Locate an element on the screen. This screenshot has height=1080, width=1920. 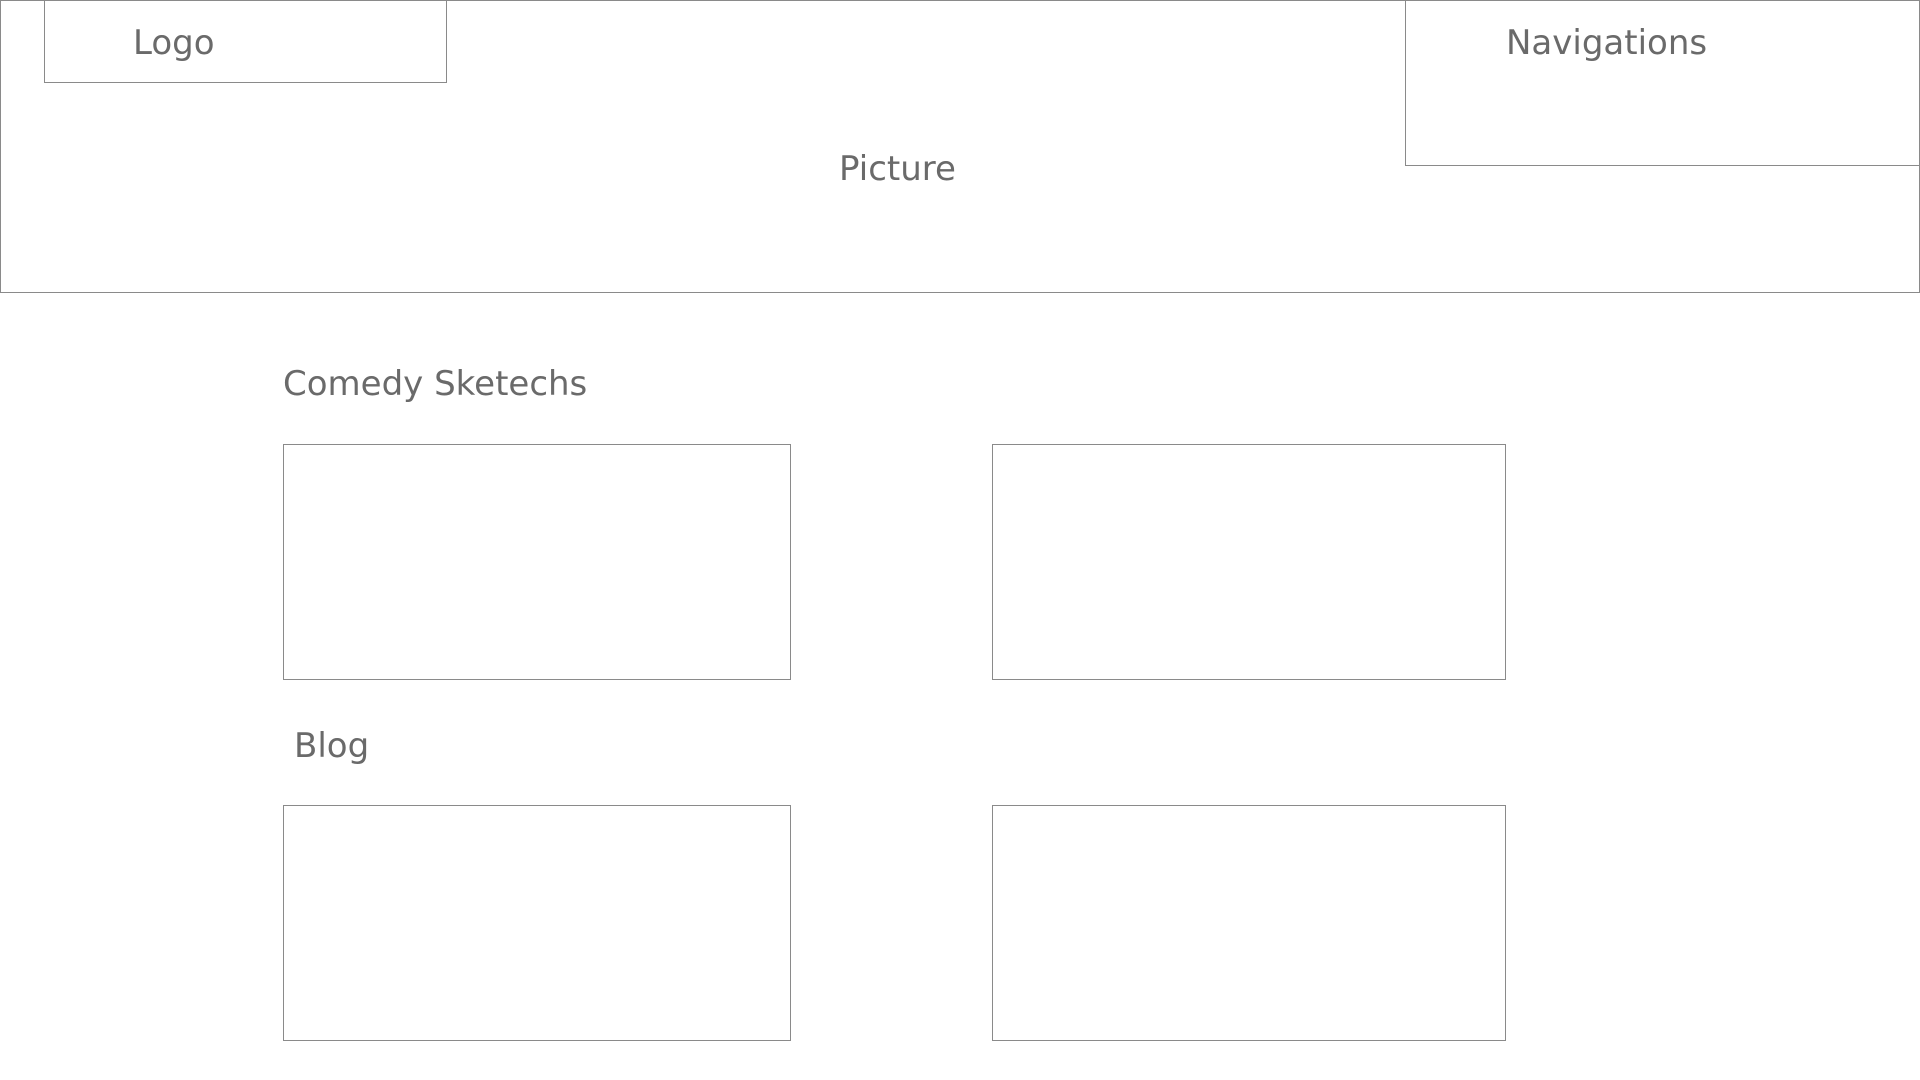
logo-placeholder is located at coordinates (245, 41).